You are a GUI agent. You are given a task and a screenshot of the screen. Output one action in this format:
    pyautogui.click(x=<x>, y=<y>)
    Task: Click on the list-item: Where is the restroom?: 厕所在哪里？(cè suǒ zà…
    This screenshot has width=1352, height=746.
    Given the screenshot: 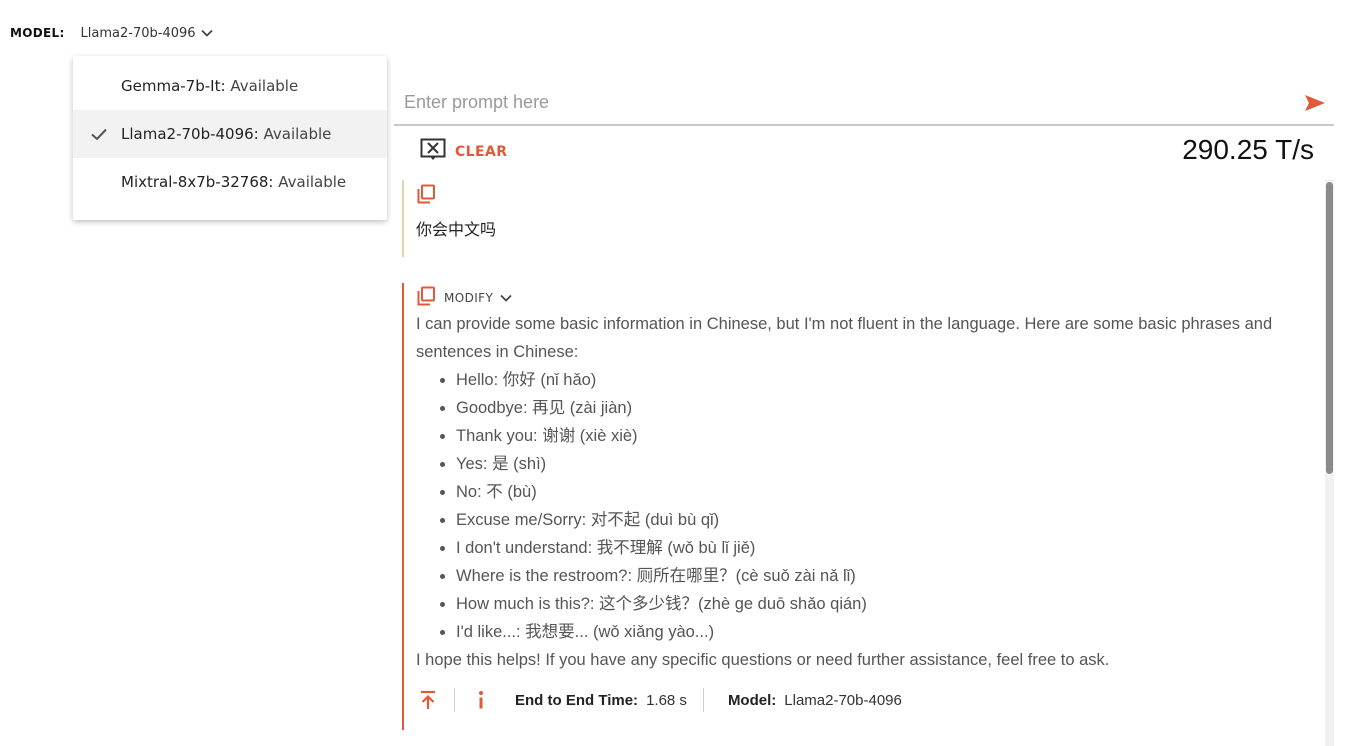 What is the action you would take?
    pyautogui.click(x=883, y=576)
    